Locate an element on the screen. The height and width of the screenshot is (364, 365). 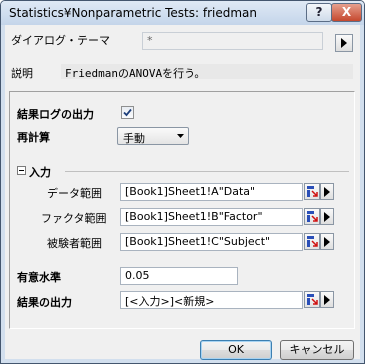
help-button: ? is located at coordinates (319, 12).